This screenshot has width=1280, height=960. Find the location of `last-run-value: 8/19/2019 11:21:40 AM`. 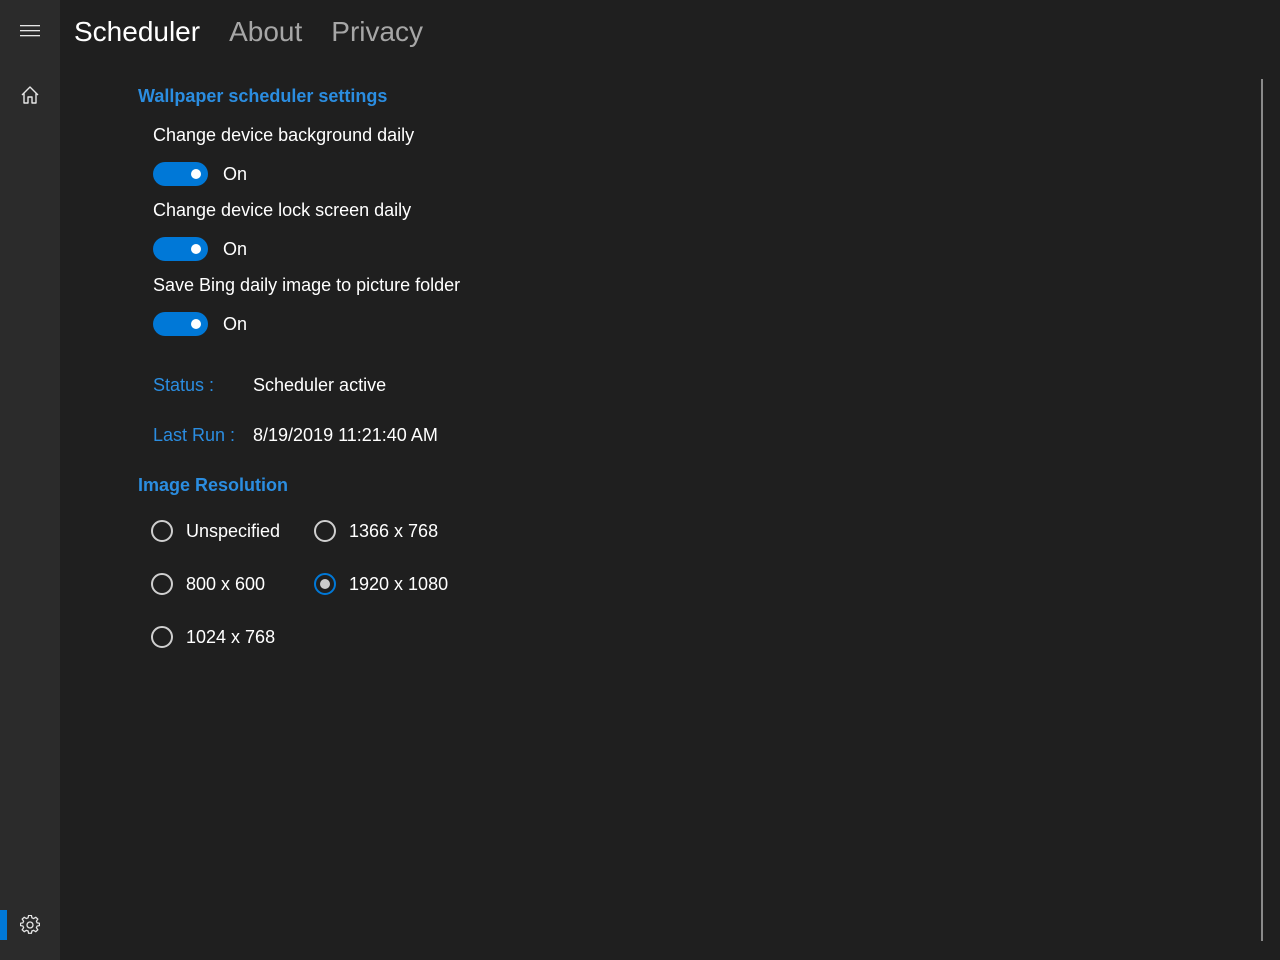

last-run-value: 8/19/2019 11:21:40 AM is located at coordinates (345, 435).